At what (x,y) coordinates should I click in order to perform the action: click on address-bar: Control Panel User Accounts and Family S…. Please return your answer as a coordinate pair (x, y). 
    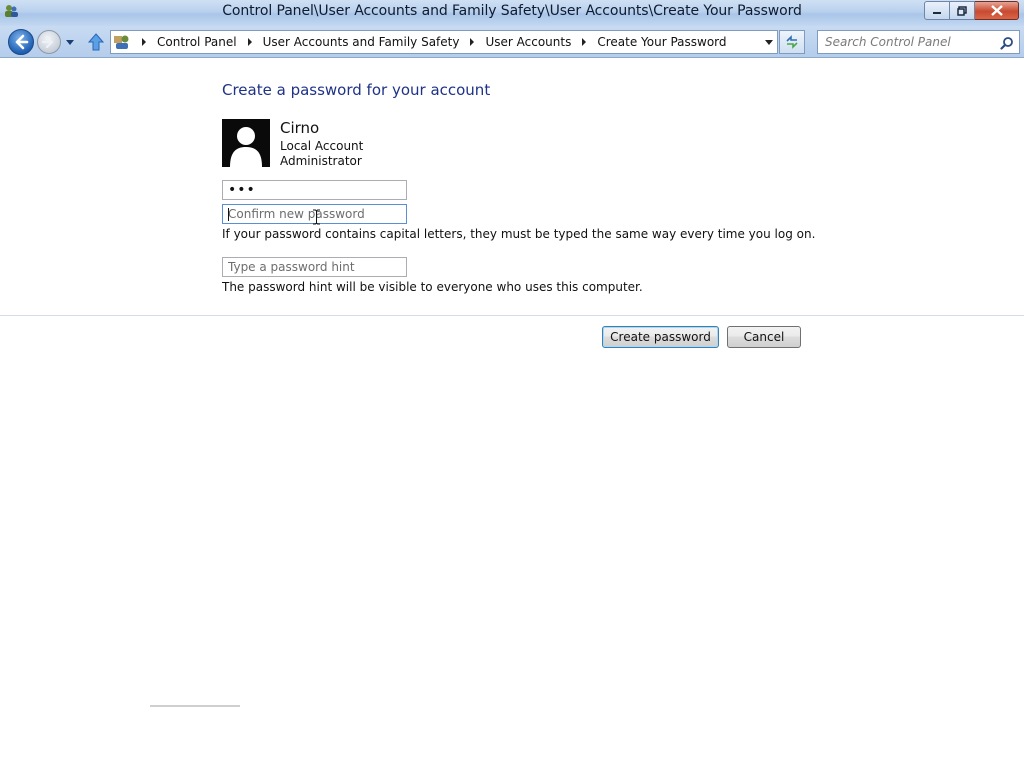
    Looking at the image, I should click on (444, 42).